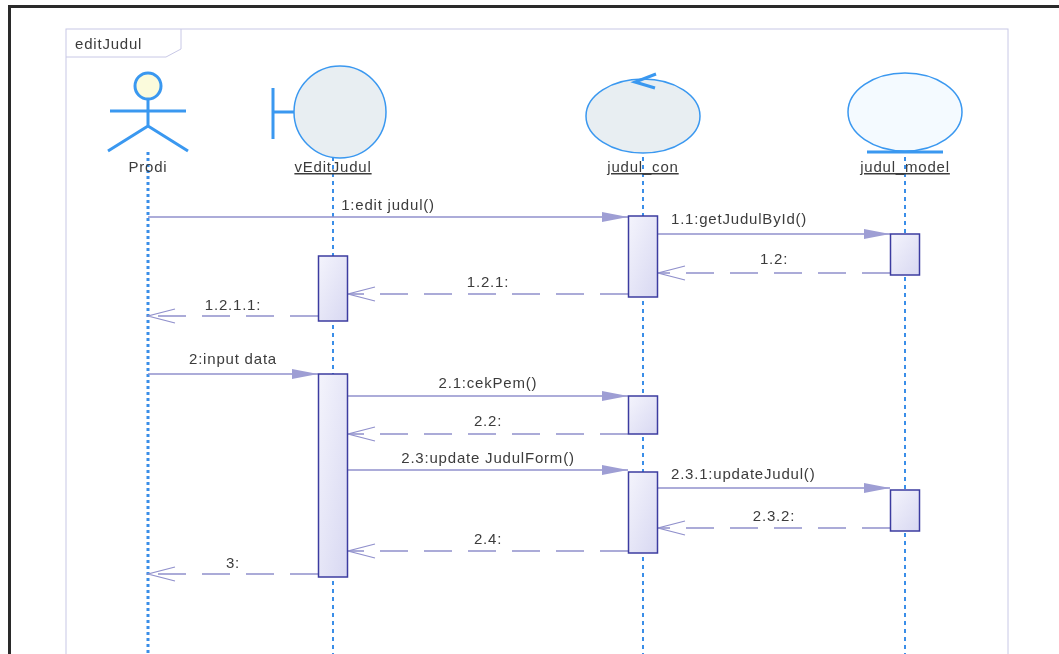  What do you see at coordinates (488, 382) in the screenshot?
I see `message-label: 2.1:cekPem()` at bounding box center [488, 382].